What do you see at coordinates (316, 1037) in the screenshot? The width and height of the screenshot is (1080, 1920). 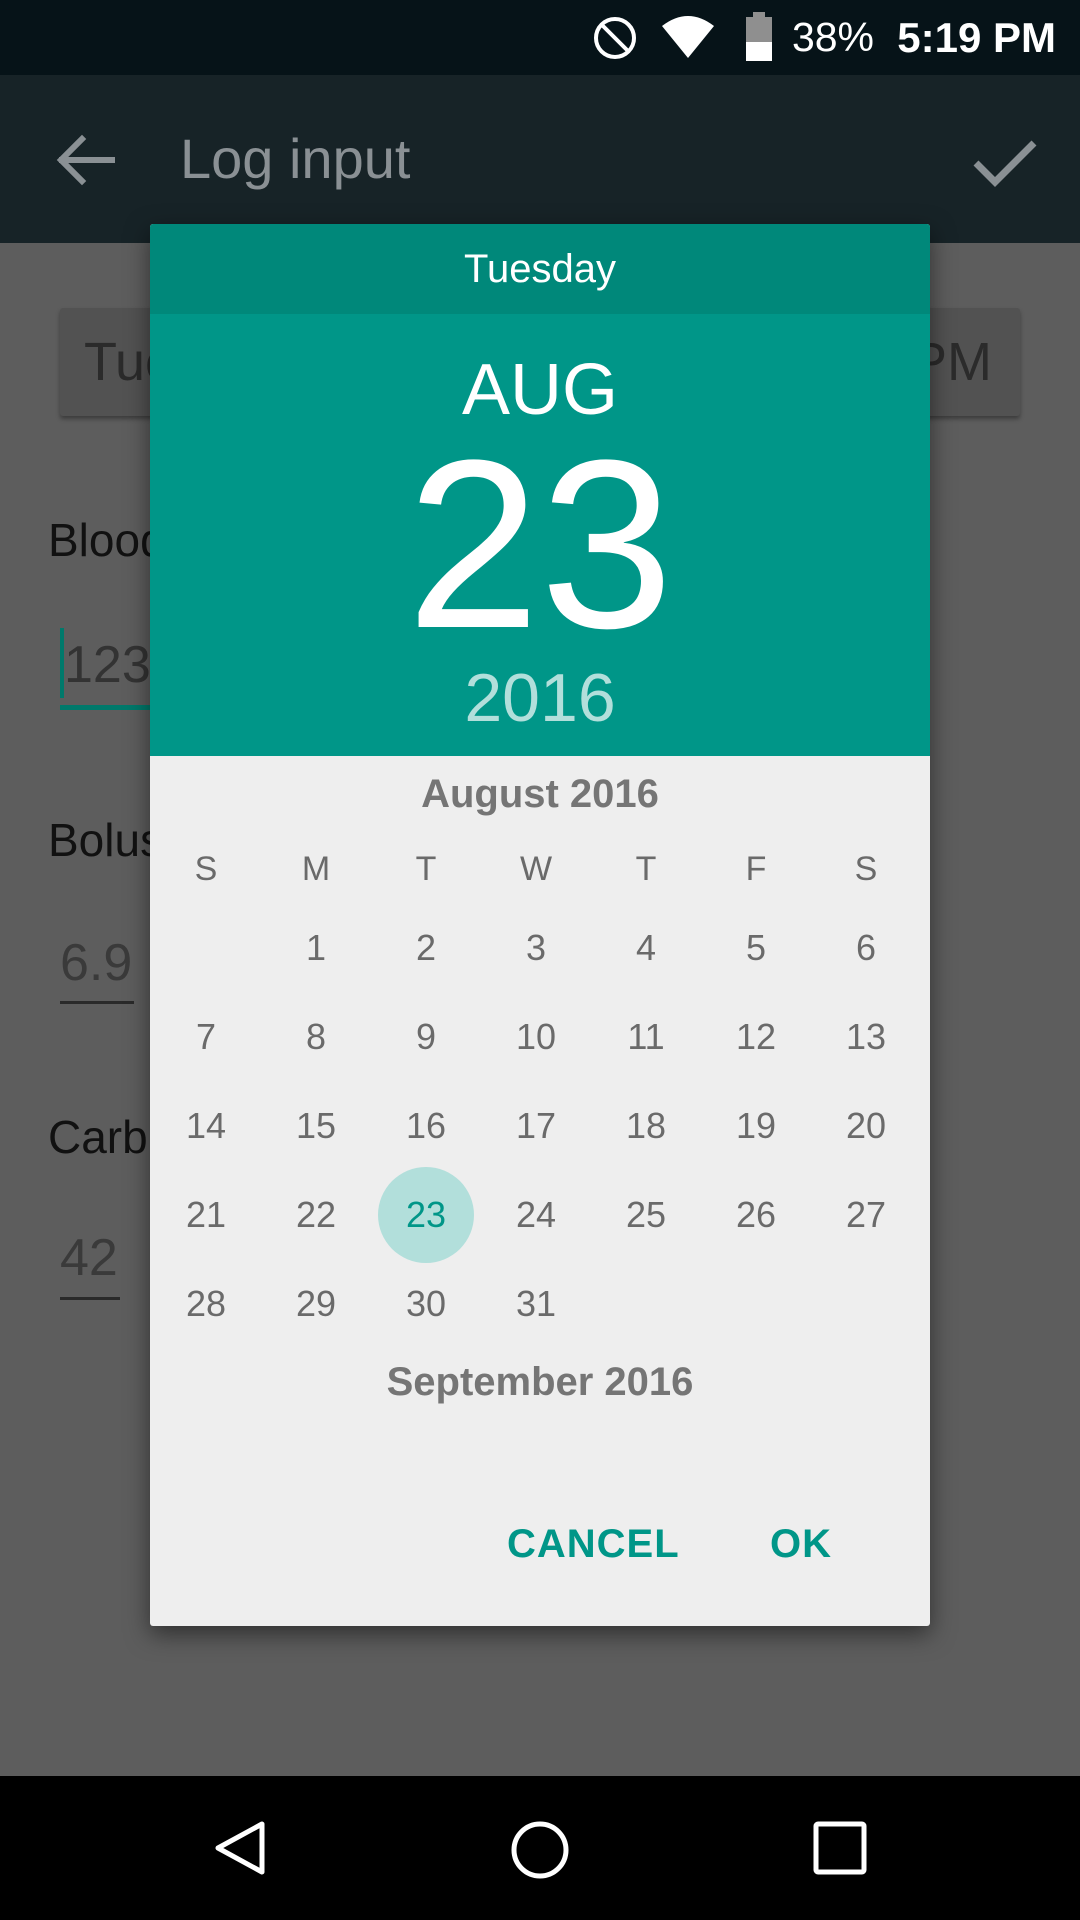 I see `calendar-day: 8` at bounding box center [316, 1037].